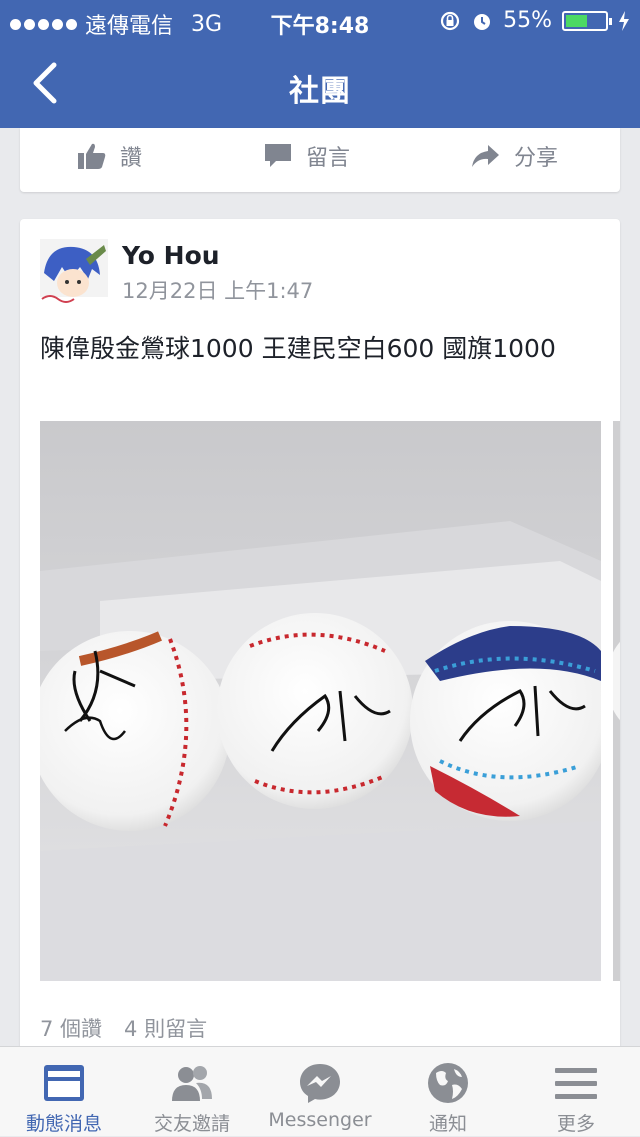  Describe the element at coordinates (92, 156) in the screenshot. I see `like-icon` at that location.